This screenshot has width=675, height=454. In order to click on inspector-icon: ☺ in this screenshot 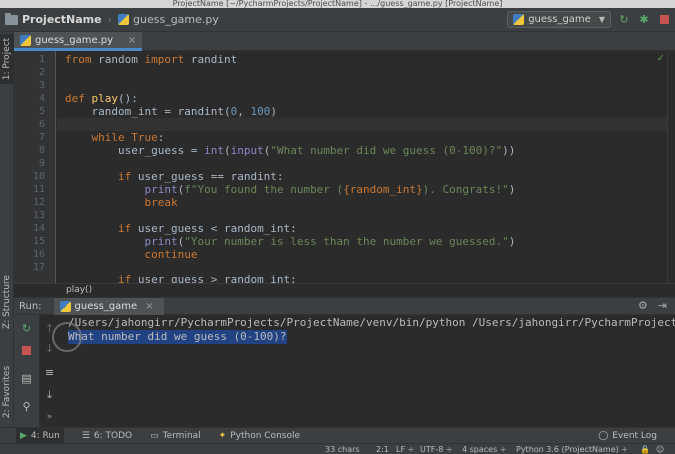, I will do `click(660, 449)`.